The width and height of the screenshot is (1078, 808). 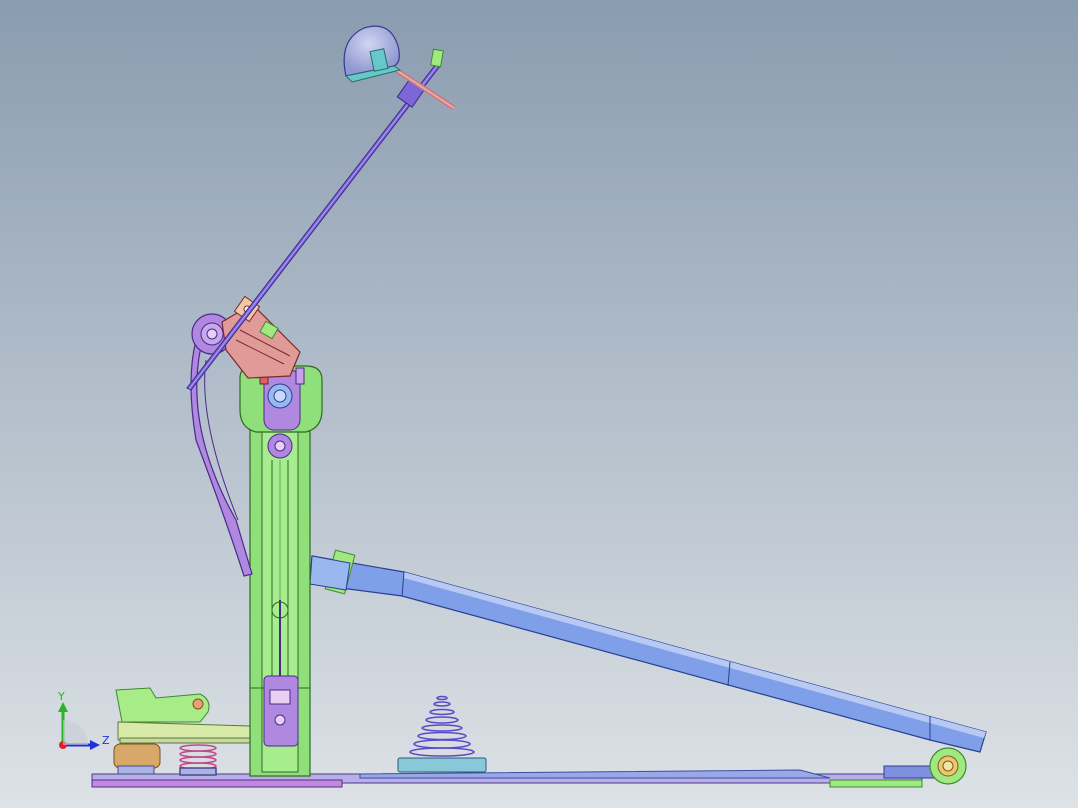 I want to click on y-axis-label: Y, so click(x=61, y=696).